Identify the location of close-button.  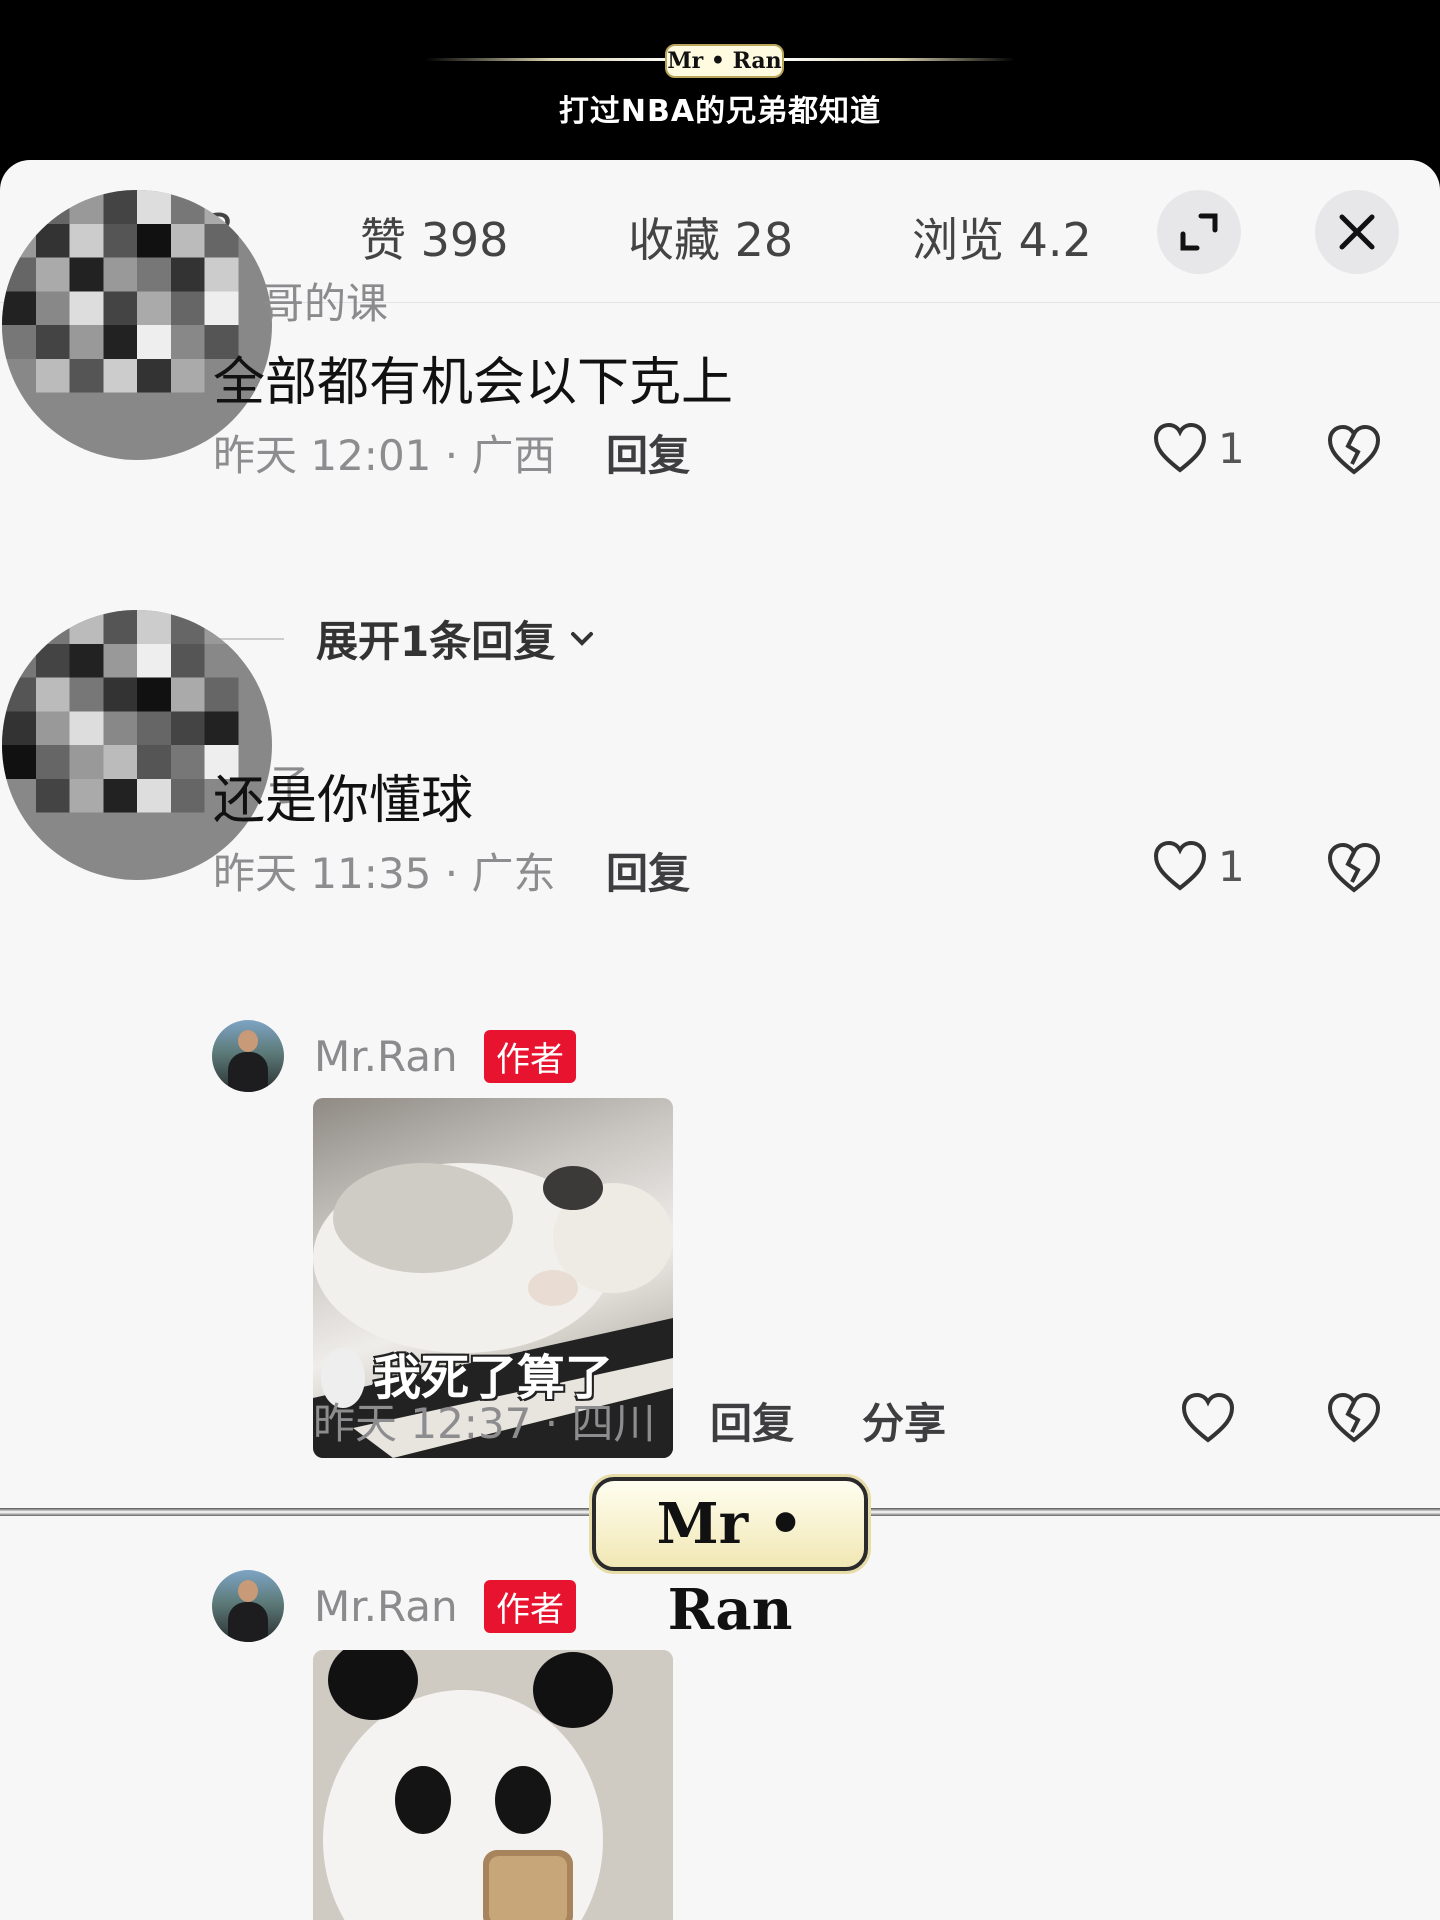
(1357, 232).